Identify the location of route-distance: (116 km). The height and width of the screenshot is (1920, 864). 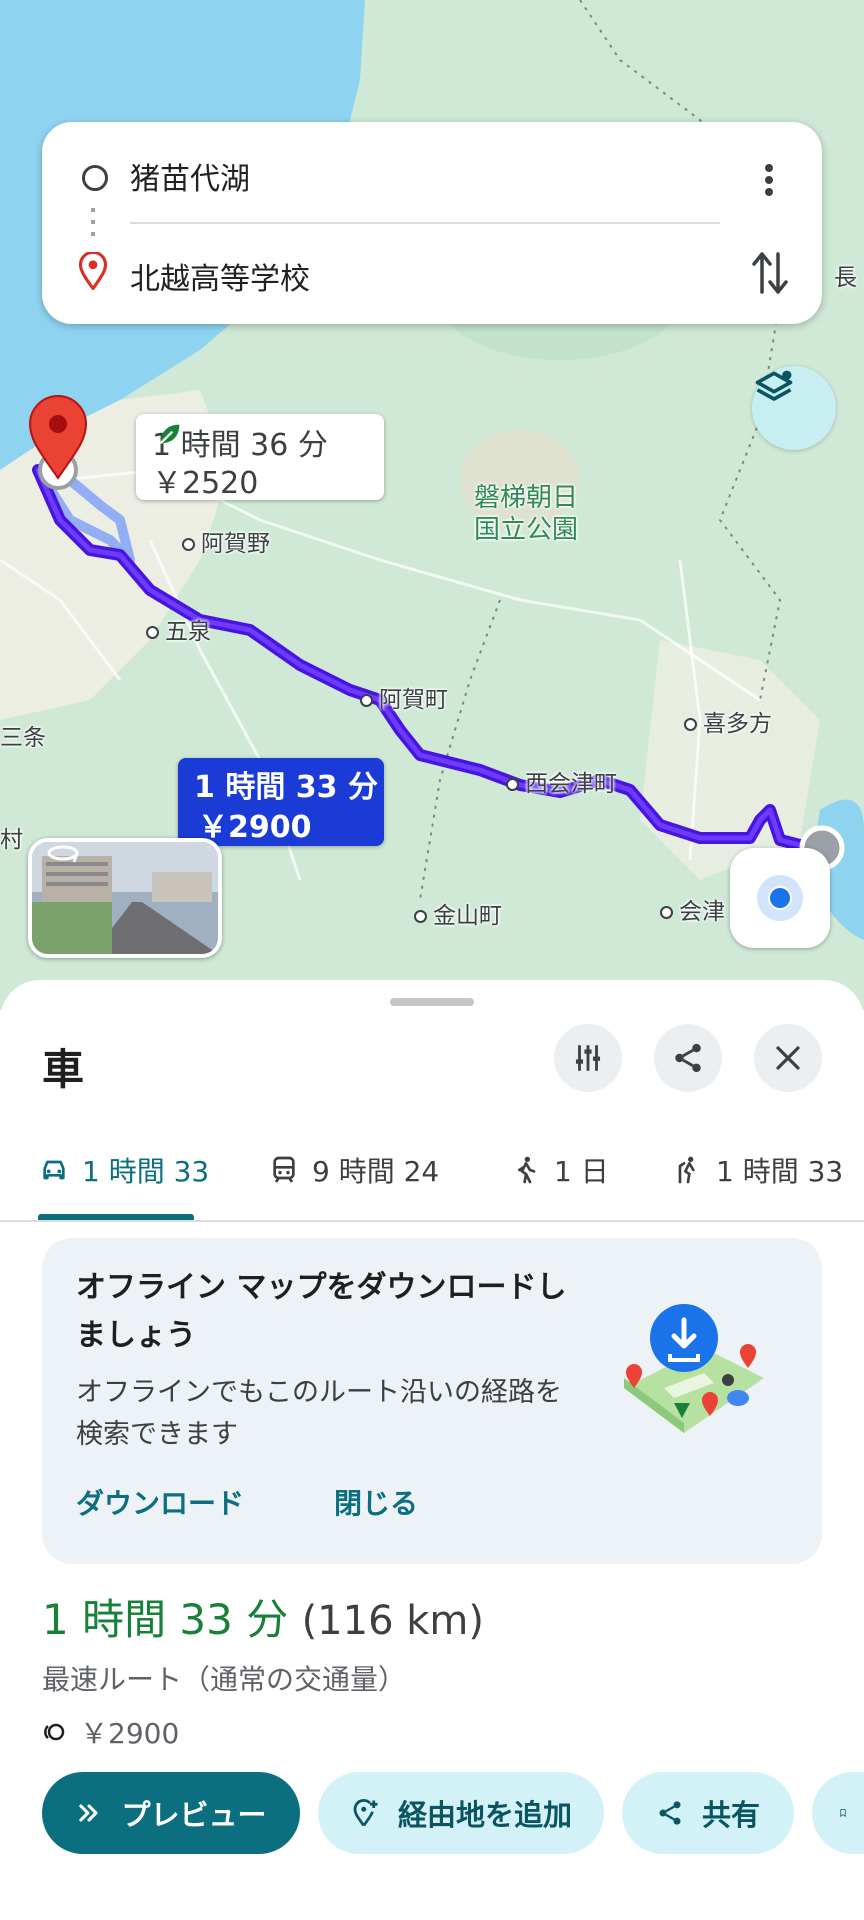
(392, 1621).